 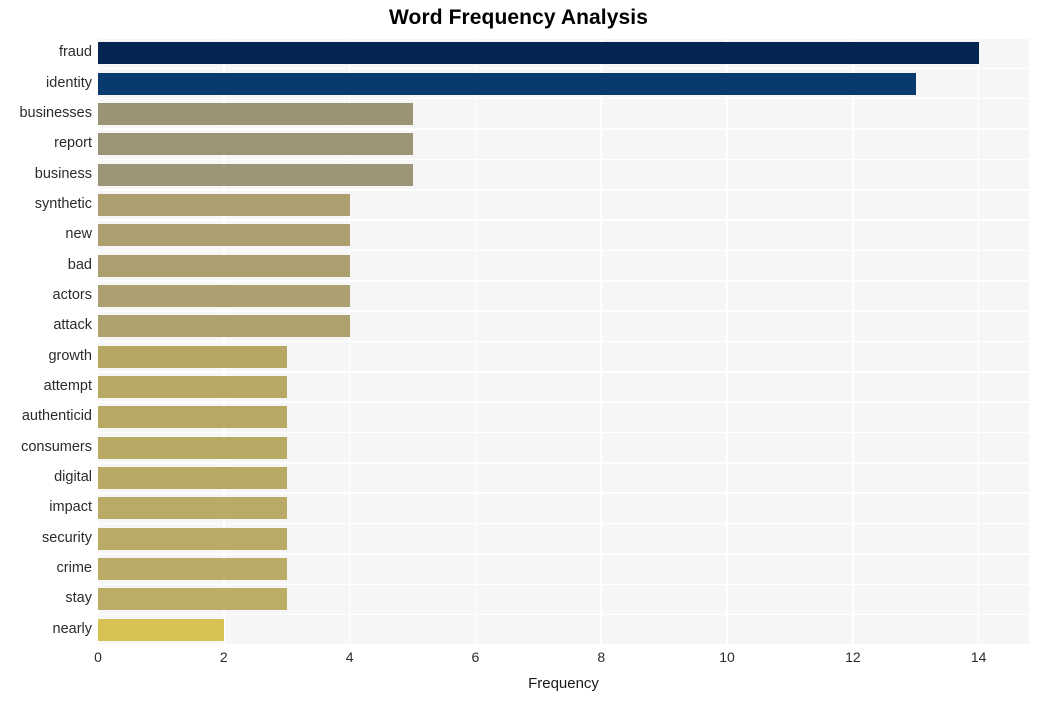 I want to click on x-tick-label-10: 10, so click(x=727, y=657).